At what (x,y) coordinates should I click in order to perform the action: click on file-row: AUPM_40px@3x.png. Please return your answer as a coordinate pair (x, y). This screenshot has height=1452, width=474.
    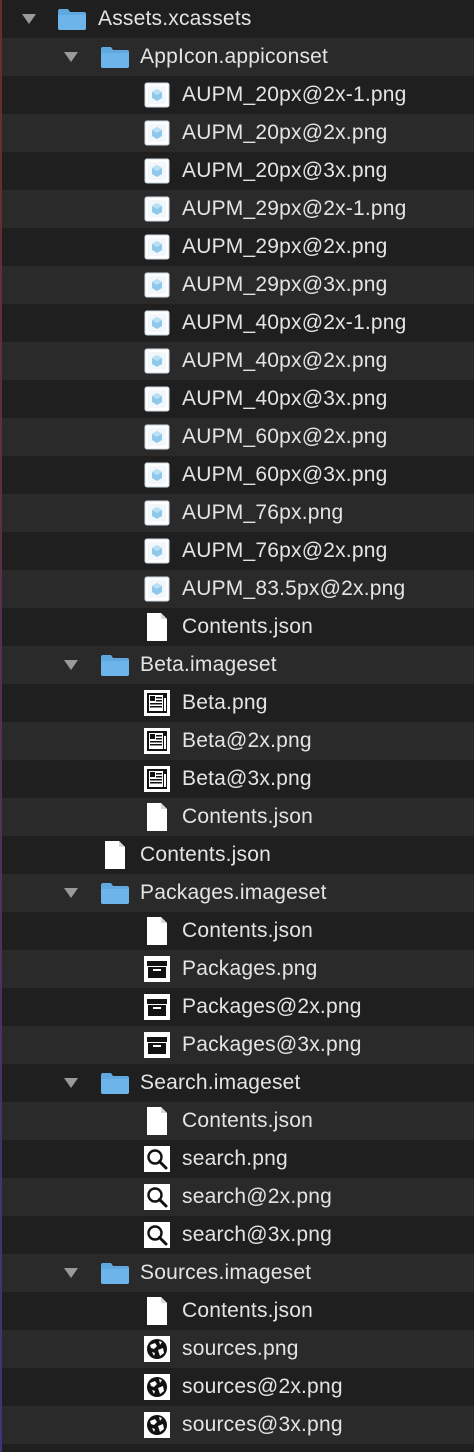
    Looking at the image, I should click on (238, 399).